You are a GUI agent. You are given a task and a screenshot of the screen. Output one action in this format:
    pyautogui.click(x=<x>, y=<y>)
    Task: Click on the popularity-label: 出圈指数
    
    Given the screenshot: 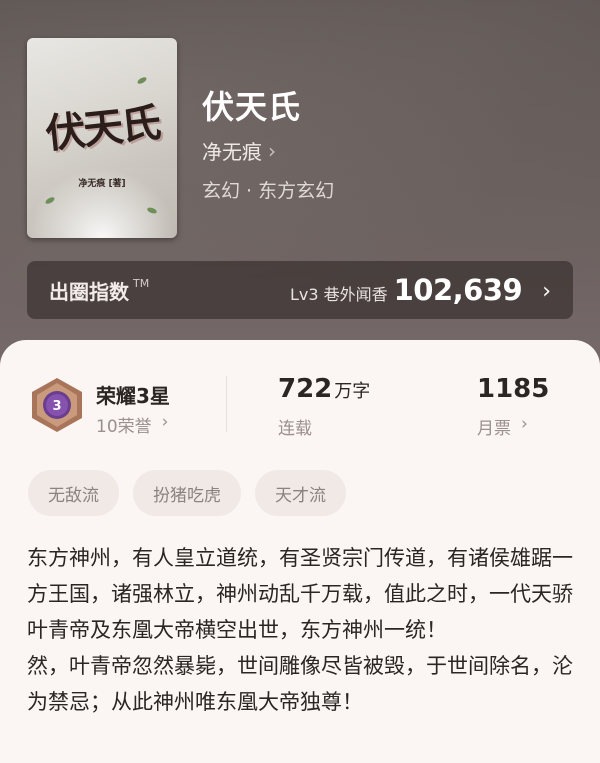 What is the action you would take?
    pyautogui.click(x=89, y=291)
    